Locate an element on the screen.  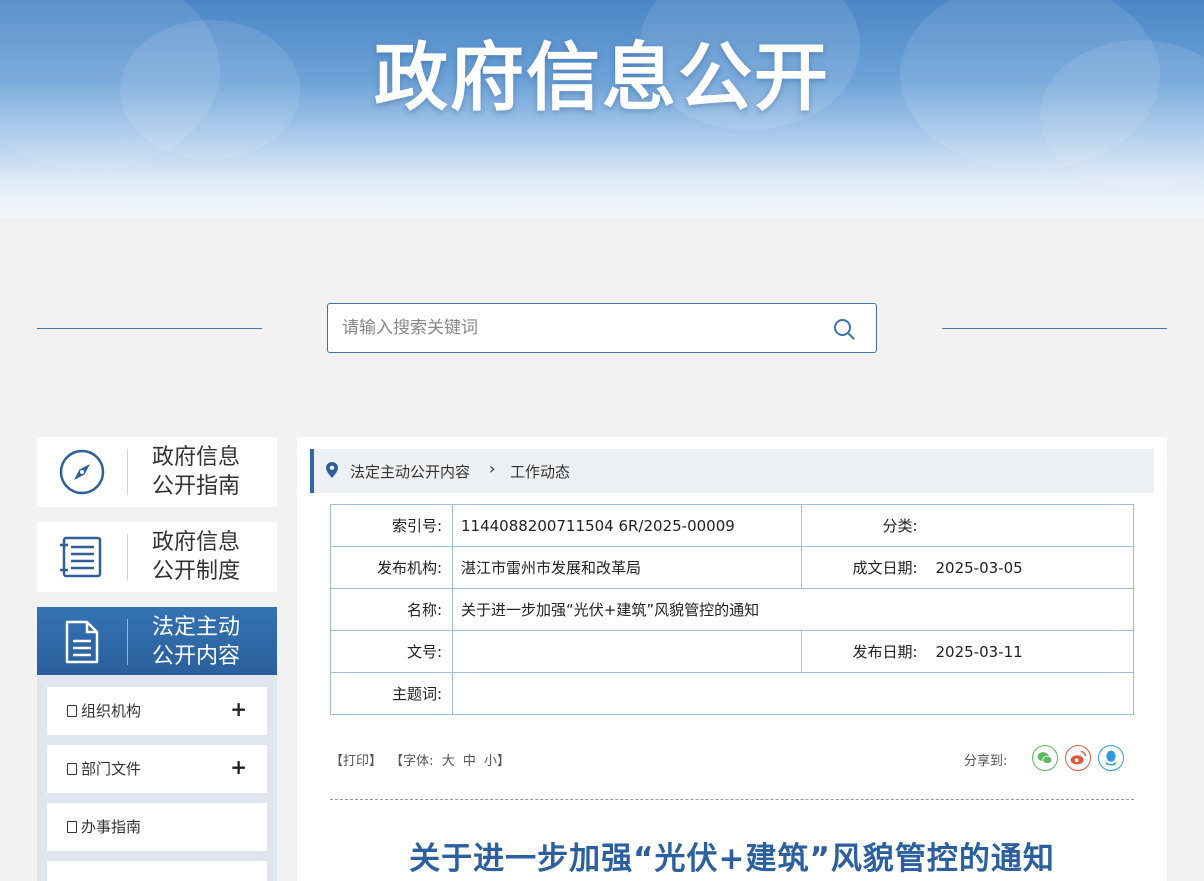
article-tools: 【打印】 【字体: 大 中 小】 is located at coordinates (422, 759).